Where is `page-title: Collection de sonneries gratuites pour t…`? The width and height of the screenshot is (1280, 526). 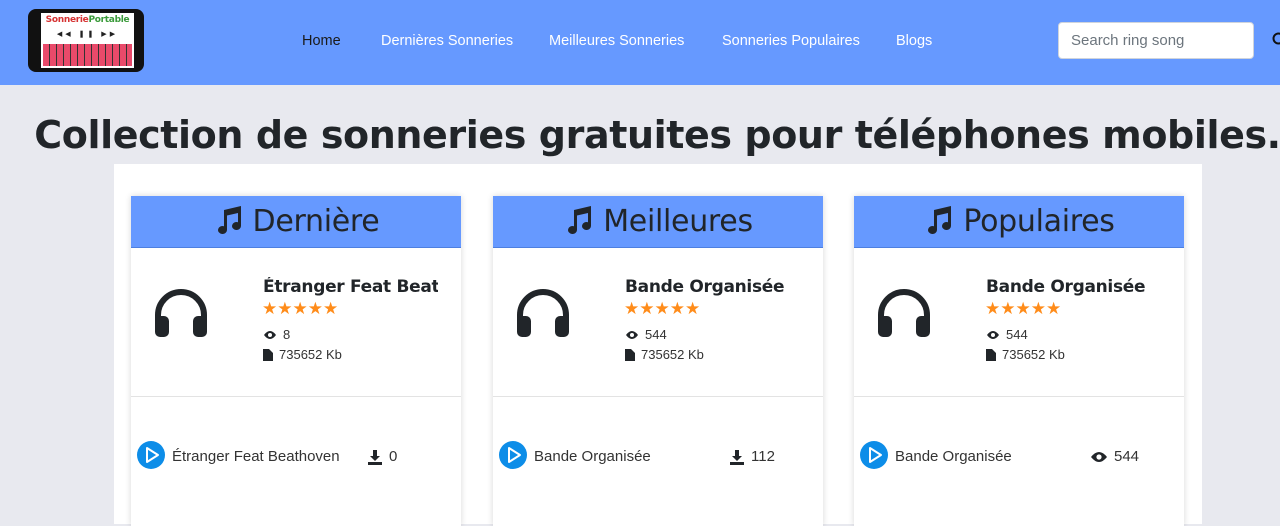 page-title: Collection de sonneries gratuites pour t… is located at coordinates (640, 135).